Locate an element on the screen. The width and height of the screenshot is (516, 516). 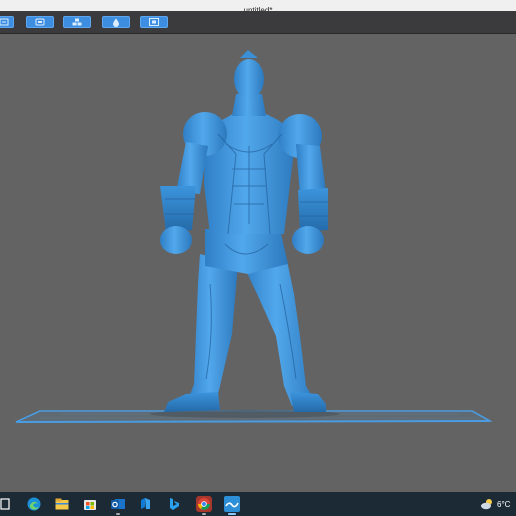
taskbar-app-n is located at coordinates (146, 504).